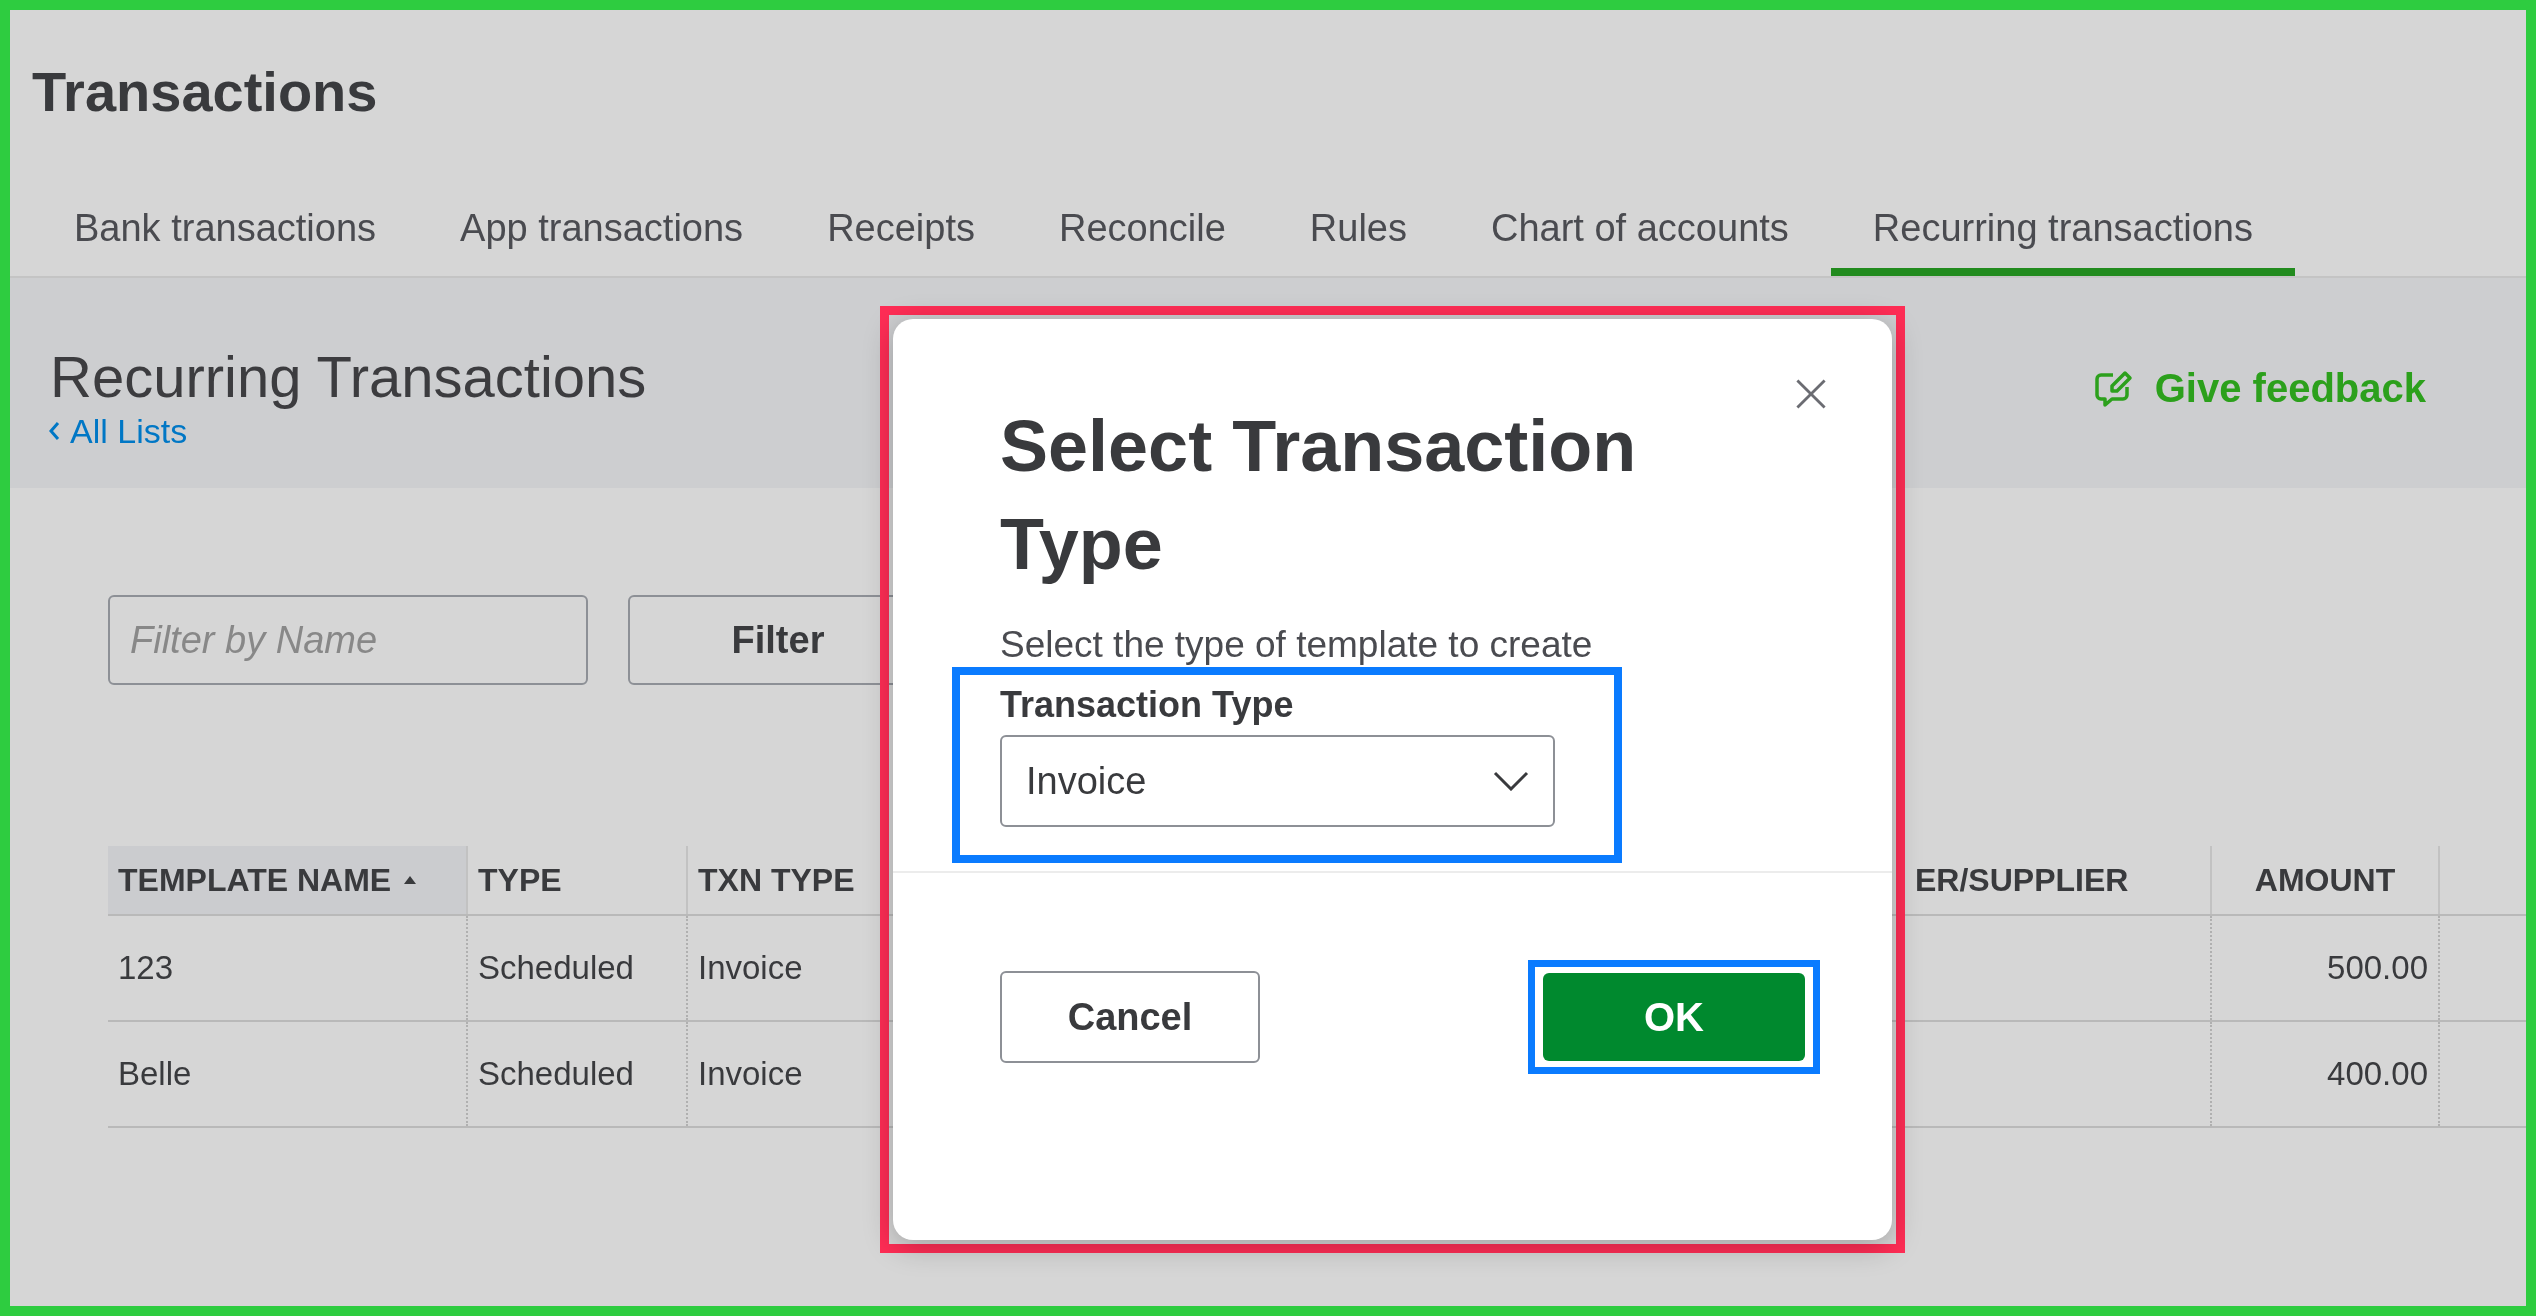 This screenshot has width=2536, height=1316. Describe the element at coordinates (2112, 388) in the screenshot. I see `speech-bubble-pencil-icon` at that location.